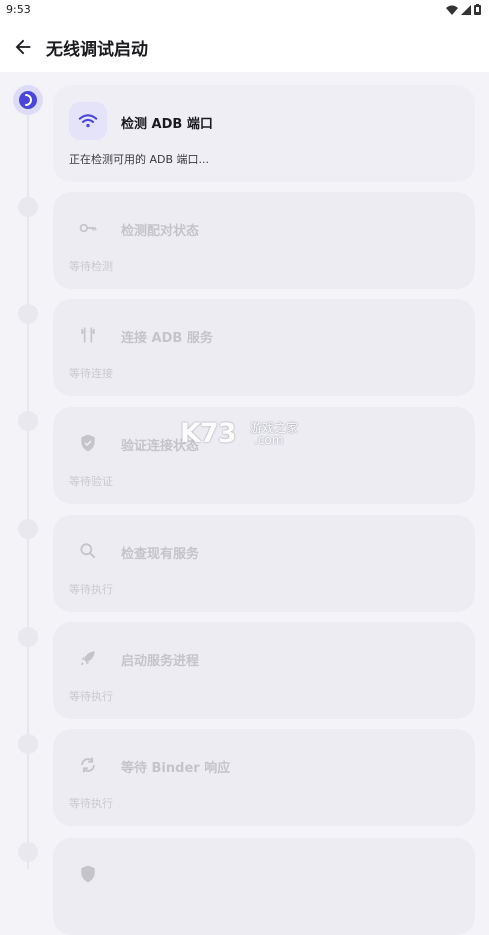 This screenshot has width=489, height=935. Describe the element at coordinates (18, 9) in the screenshot. I see `status-time: 9:53` at that location.